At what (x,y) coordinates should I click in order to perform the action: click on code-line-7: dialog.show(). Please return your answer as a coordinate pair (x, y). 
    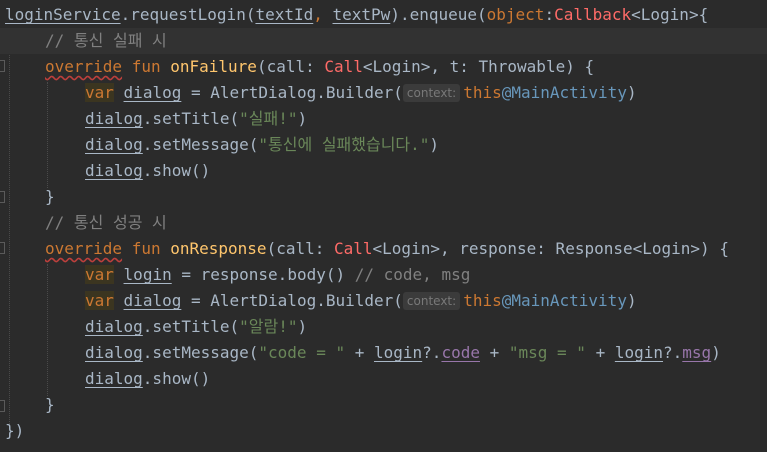
    Looking at the image, I should click on (383, 171).